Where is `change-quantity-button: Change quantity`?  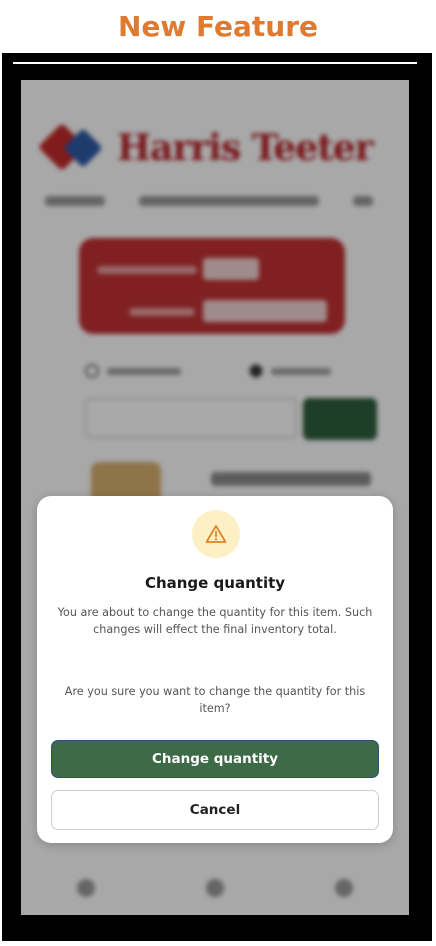 change-quantity-button: Change quantity is located at coordinates (215, 759).